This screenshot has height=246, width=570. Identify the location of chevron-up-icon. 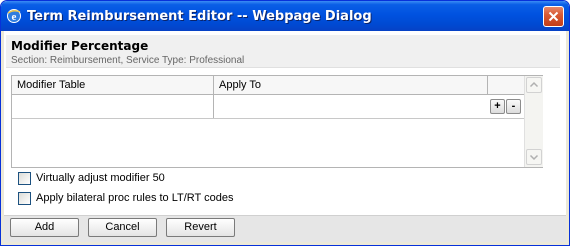
(534, 84).